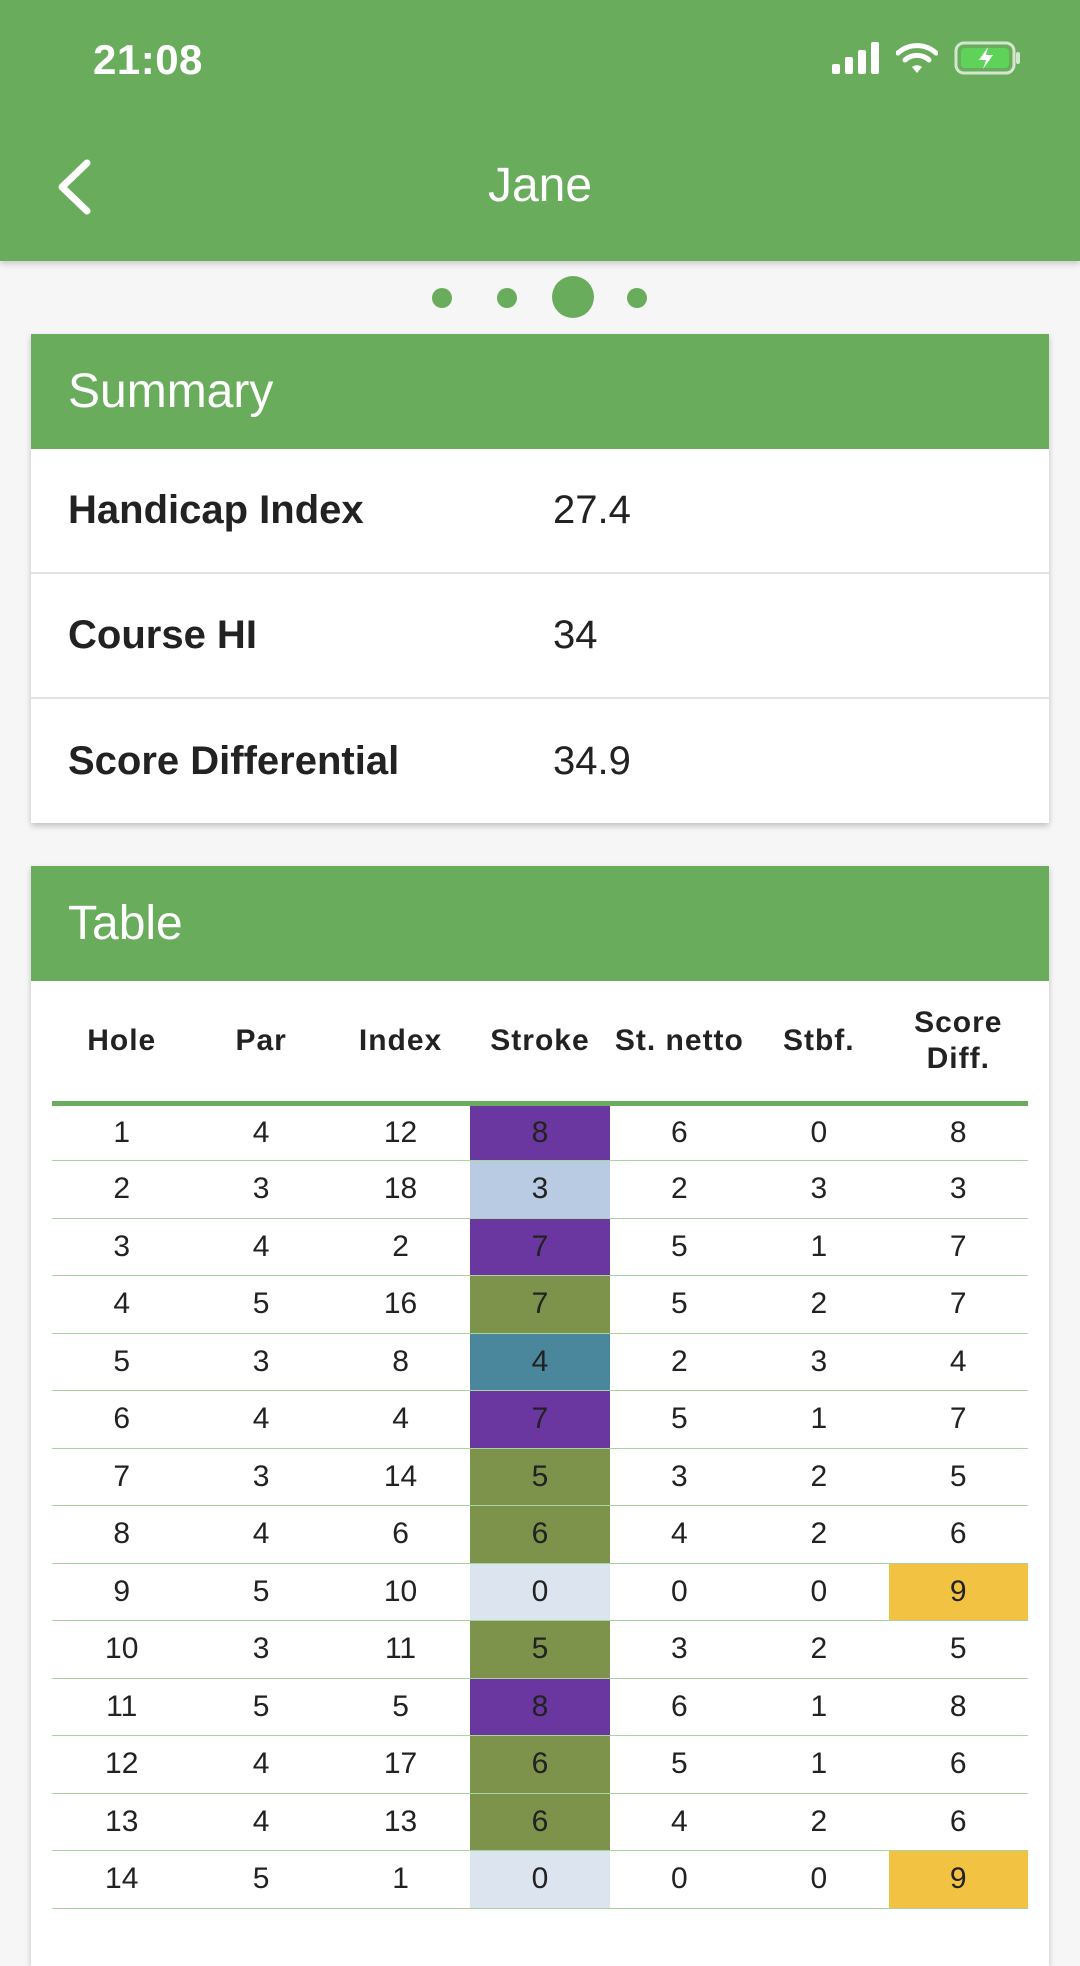  I want to click on page-indicator, so click(540, 297).